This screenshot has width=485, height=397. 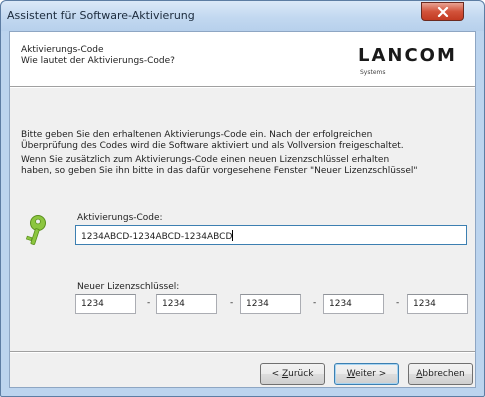 I want to click on license-key-field-4: 1234, so click(x=353, y=304).